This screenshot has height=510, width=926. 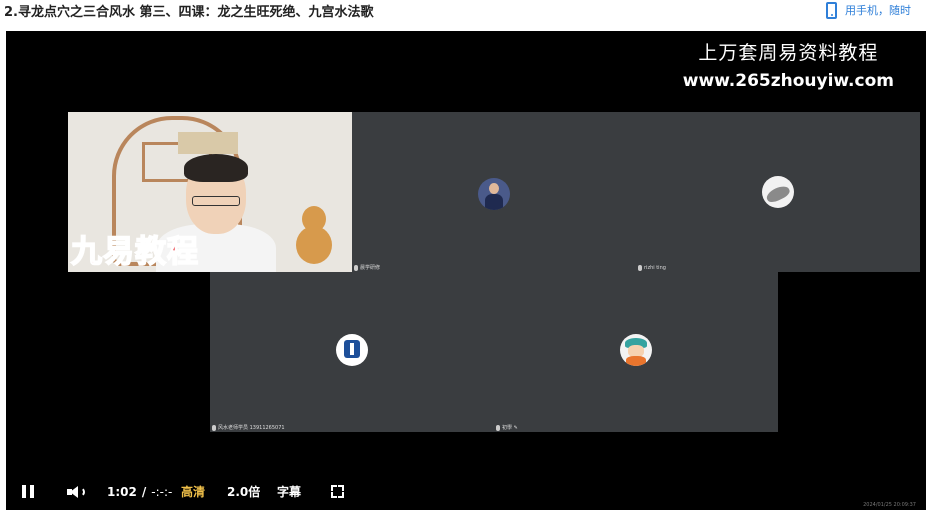 What do you see at coordinates (788, 81) in the screenshot?
I see `watermark-url: www.265zhouyiw.com` at bounding box center [788, 81].